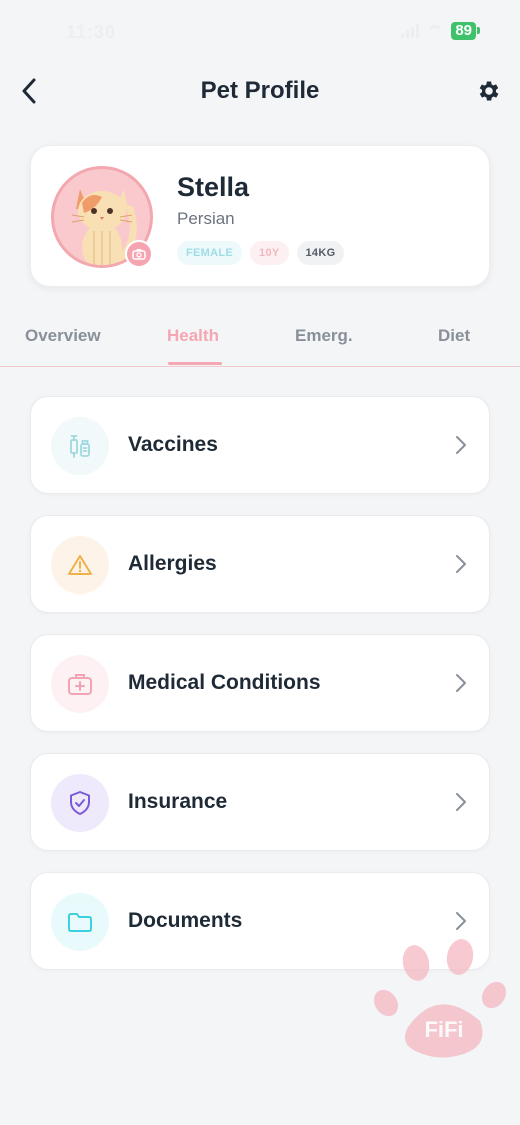  I want to click on camera-icon, so click(139, 254).